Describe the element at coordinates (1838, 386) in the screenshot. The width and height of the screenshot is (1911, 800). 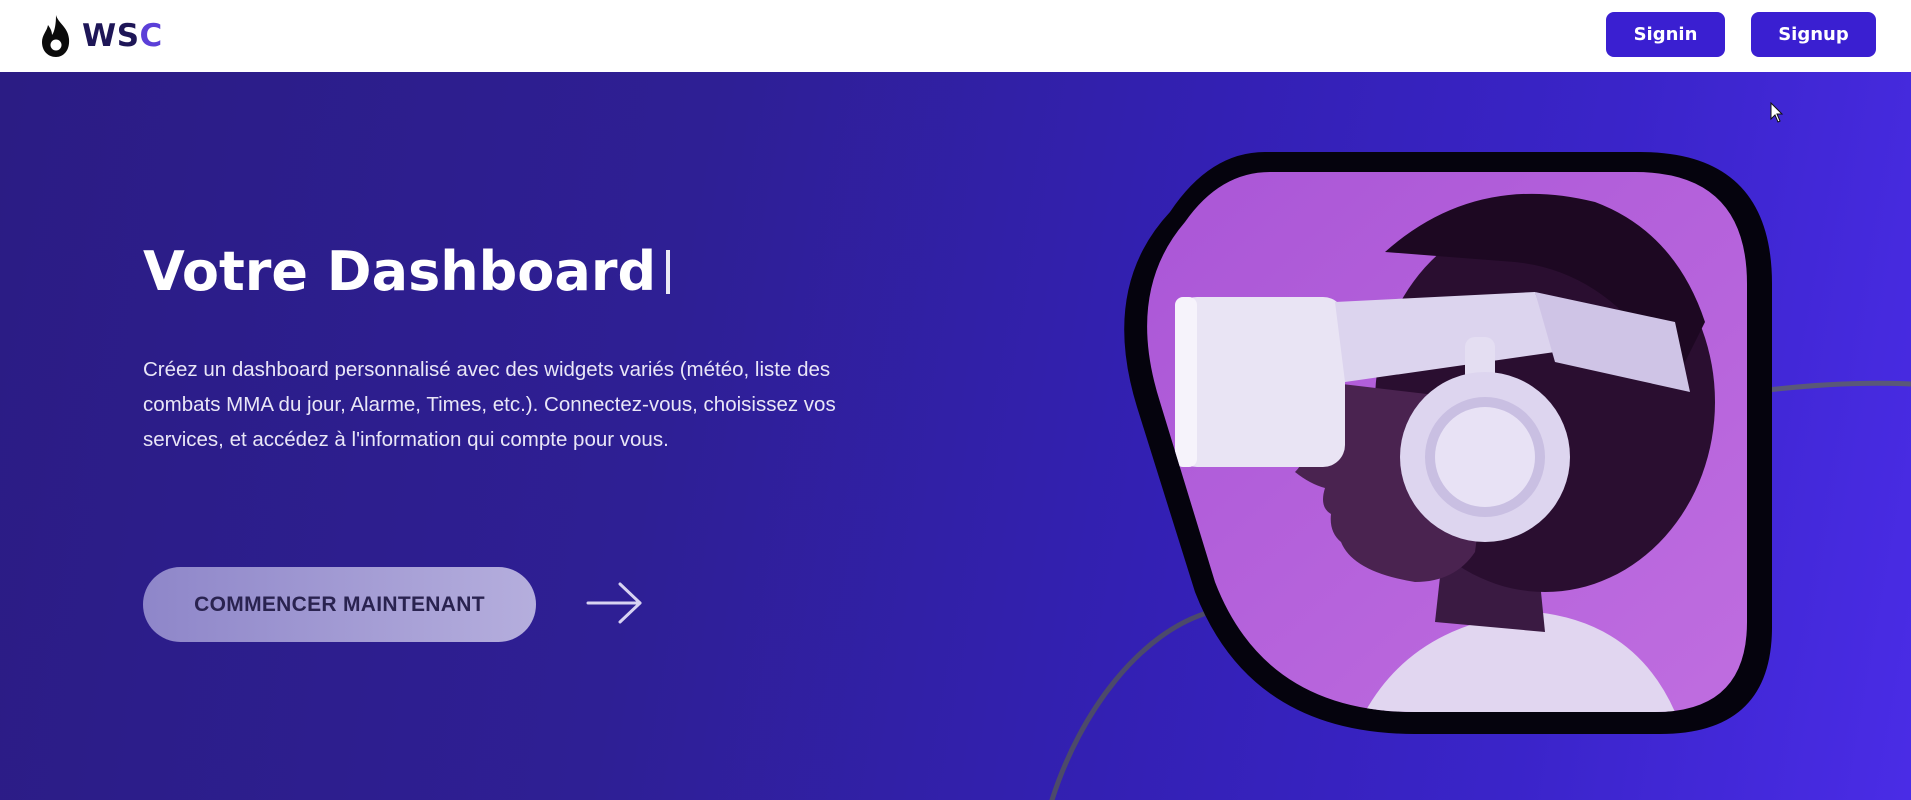
I see `decorative-arc-right` at that location.